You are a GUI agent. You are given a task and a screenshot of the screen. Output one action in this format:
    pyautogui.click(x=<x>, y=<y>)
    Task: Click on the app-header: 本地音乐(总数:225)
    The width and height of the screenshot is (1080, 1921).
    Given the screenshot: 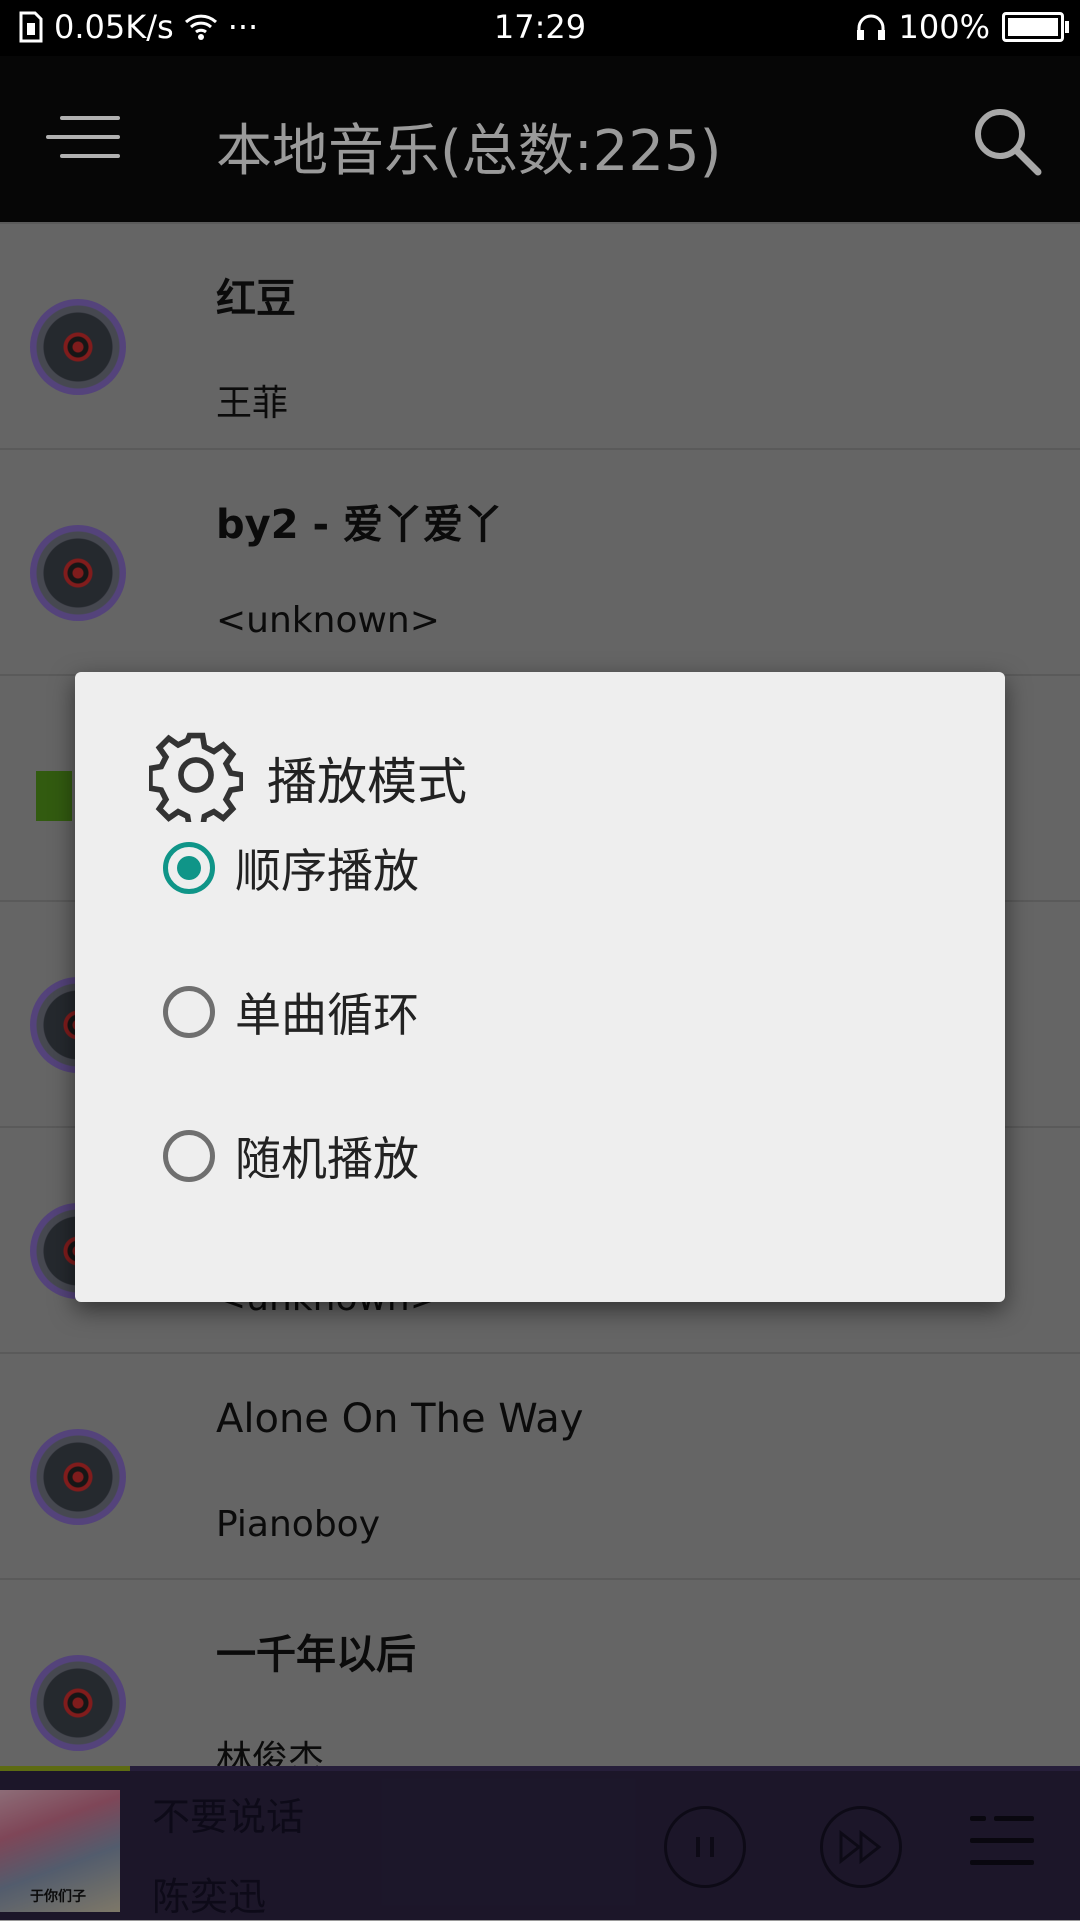 What is the action you would take?
    pyautogui.click(x=540, y=139)
    